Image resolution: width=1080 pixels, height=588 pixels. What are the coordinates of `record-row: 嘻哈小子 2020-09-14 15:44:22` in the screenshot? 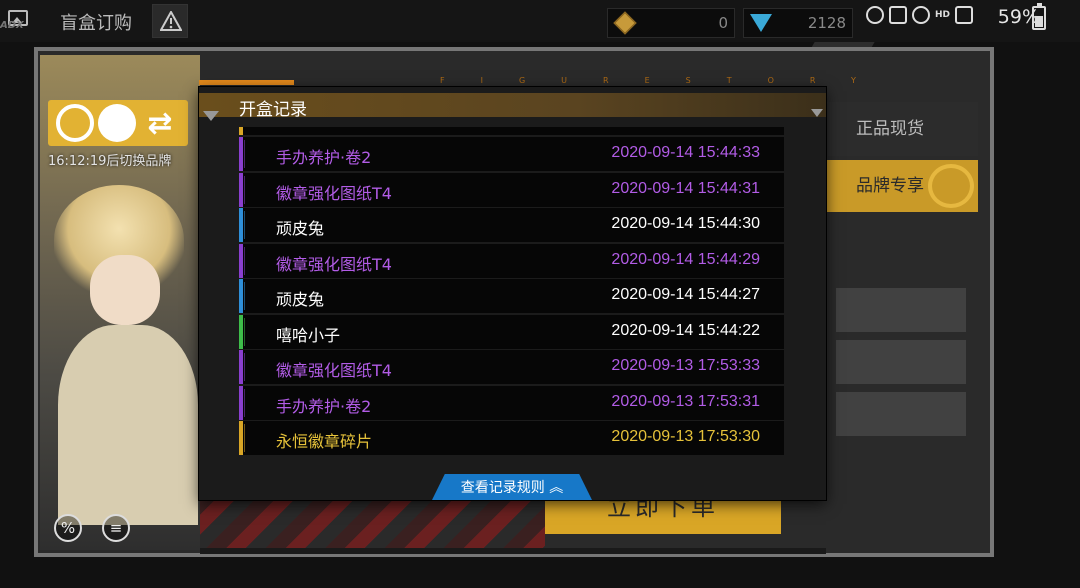 It's located at (511, 331).